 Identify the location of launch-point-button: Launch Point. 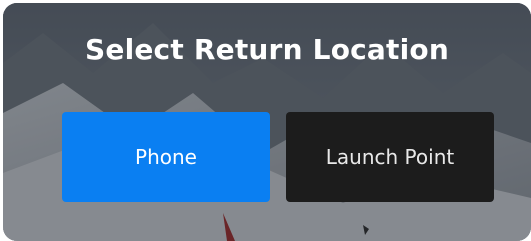
(390, 157).